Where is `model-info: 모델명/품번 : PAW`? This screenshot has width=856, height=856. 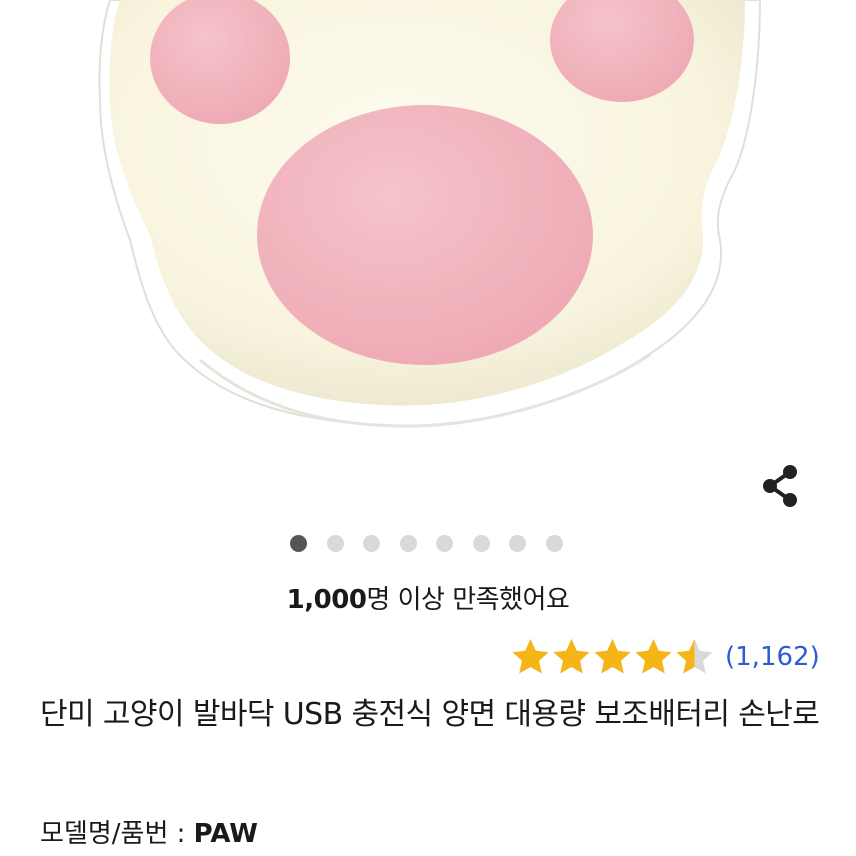 model-info: 모델명/품번 : PAW is located at coordinates (435, 834).